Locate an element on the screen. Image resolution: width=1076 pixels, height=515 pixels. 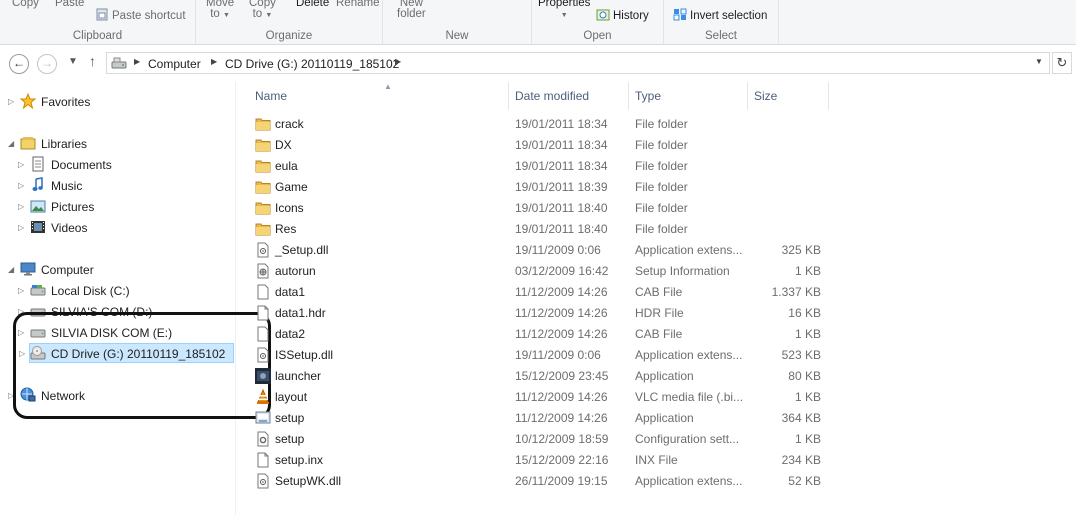
file-date-modified: 19/01/2011 18:34 is located at coordinates (561, 145).